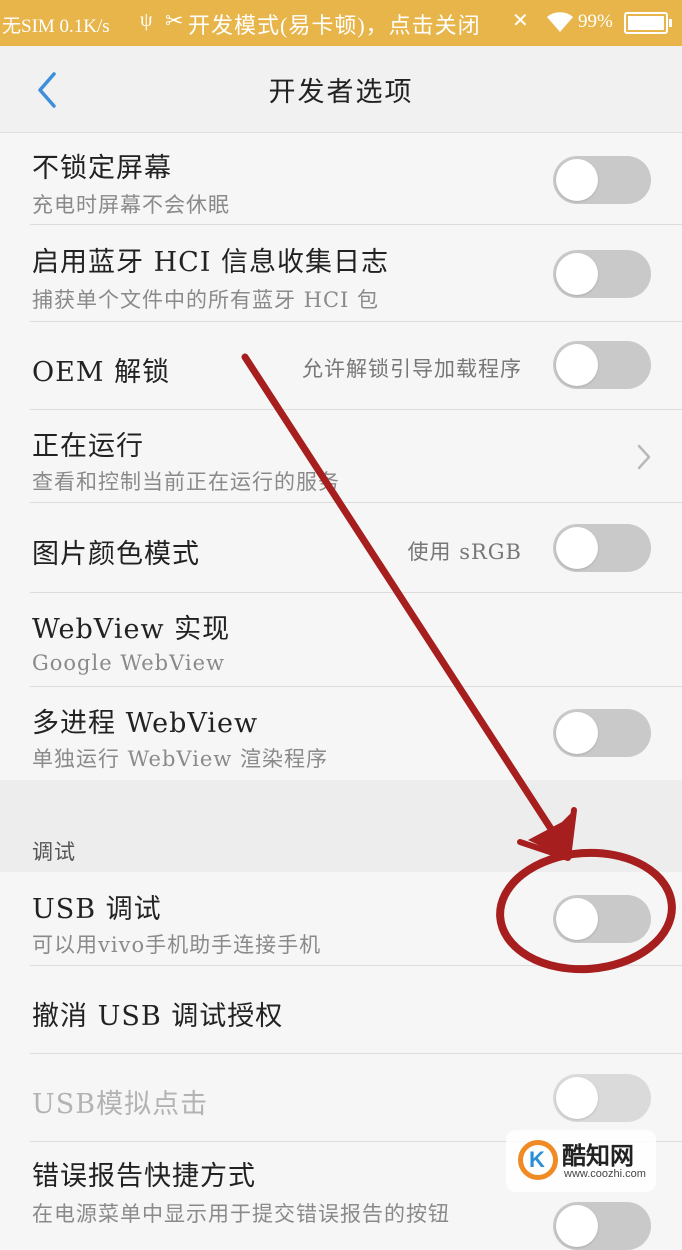 The width and height of the screenshot is (682, 1250). What do you see at coordinates (241, 1214) in the screenshot?
I see `setting-subtitle: 在电源菜单中显示用于提交错误报告的按钮` at bounding box center [241, 1214].